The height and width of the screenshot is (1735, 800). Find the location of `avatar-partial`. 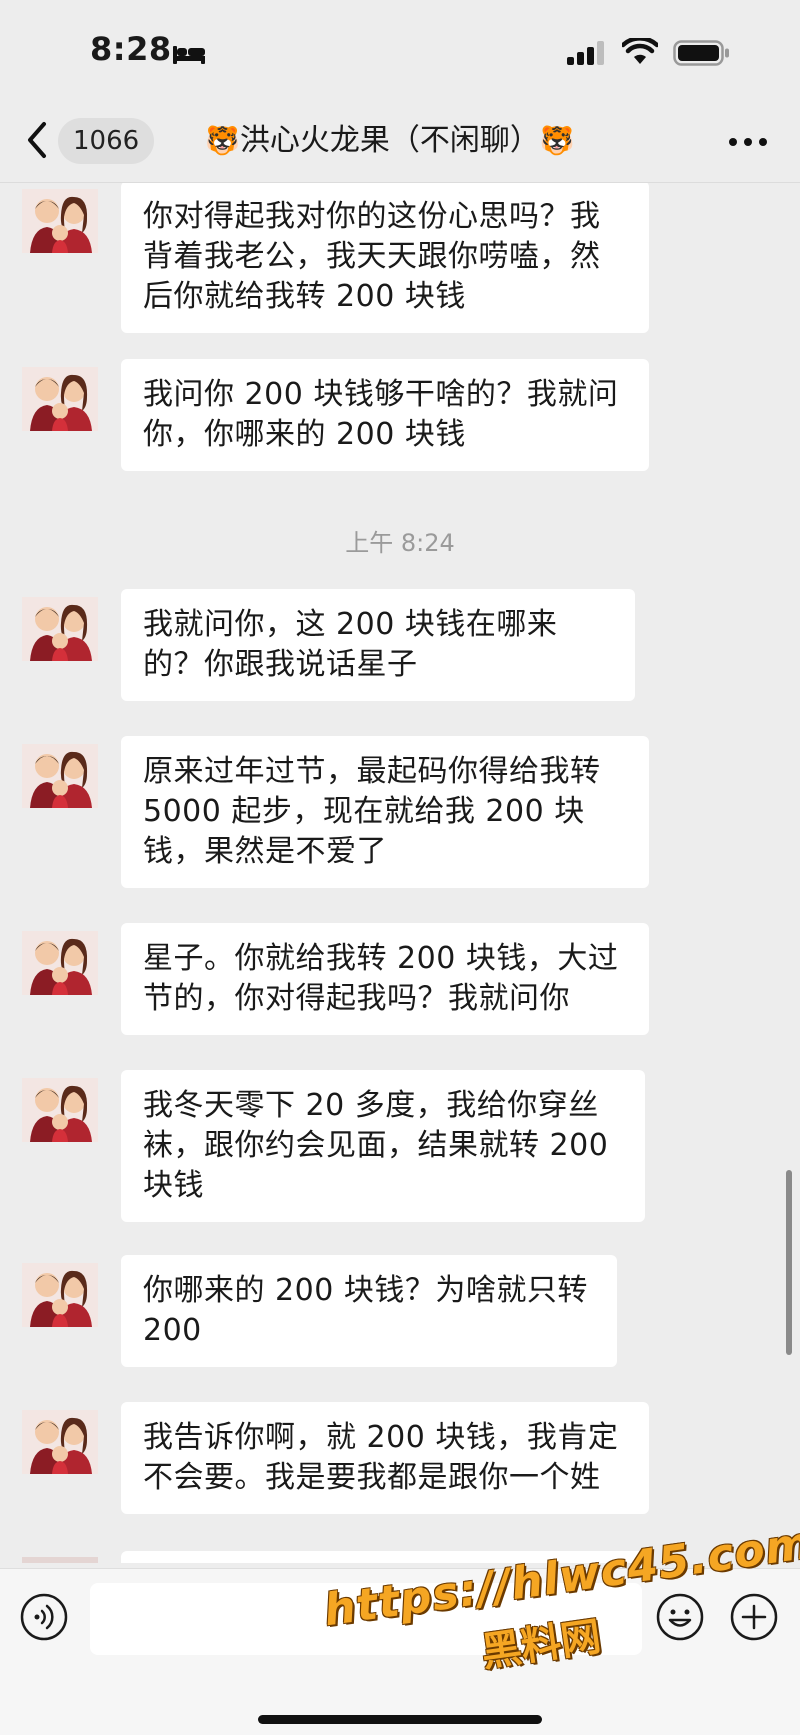

avatar-partial is located at coordinates (60, 1560).